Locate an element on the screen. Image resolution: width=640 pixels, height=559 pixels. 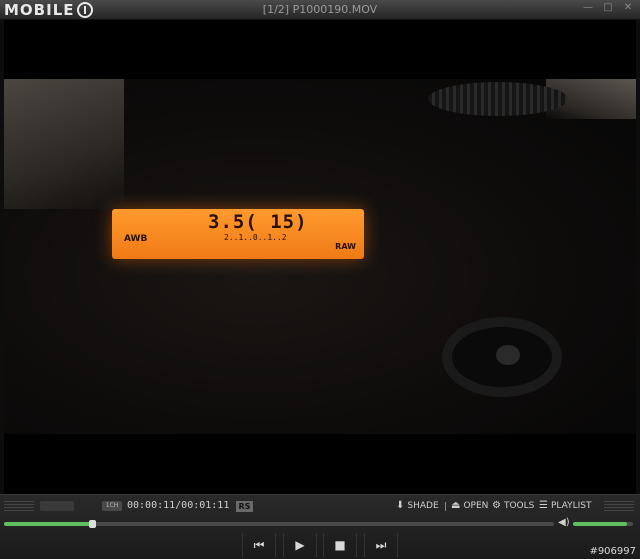
channel-badge: 1CH is located at coordinates (112, 506).